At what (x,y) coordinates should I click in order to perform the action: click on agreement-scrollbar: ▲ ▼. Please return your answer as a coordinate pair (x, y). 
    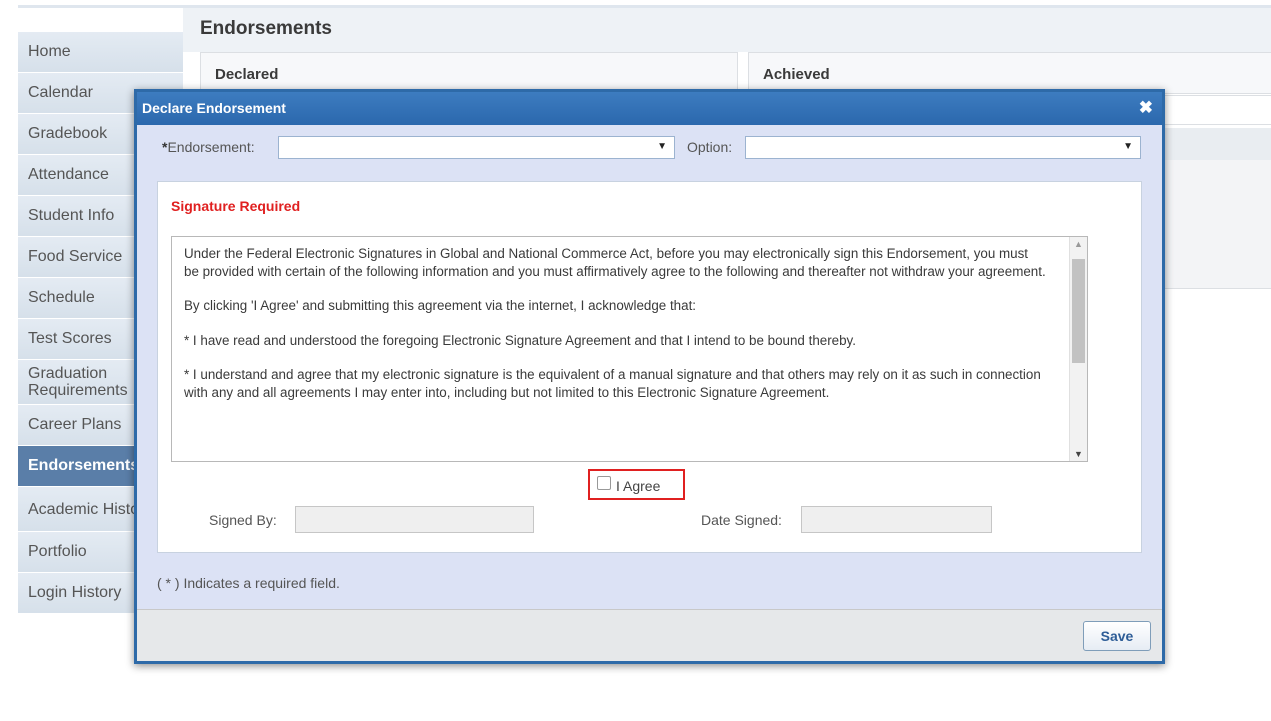
    Looking at the image, I should click on (1078, 349).